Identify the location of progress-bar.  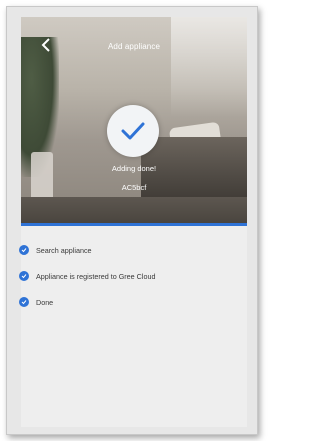
(134, 224).